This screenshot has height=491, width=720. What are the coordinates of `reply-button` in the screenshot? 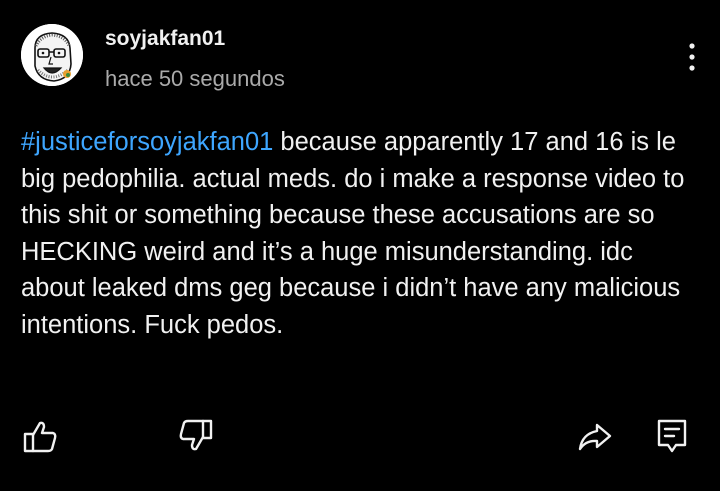 It's located at (672, 436).